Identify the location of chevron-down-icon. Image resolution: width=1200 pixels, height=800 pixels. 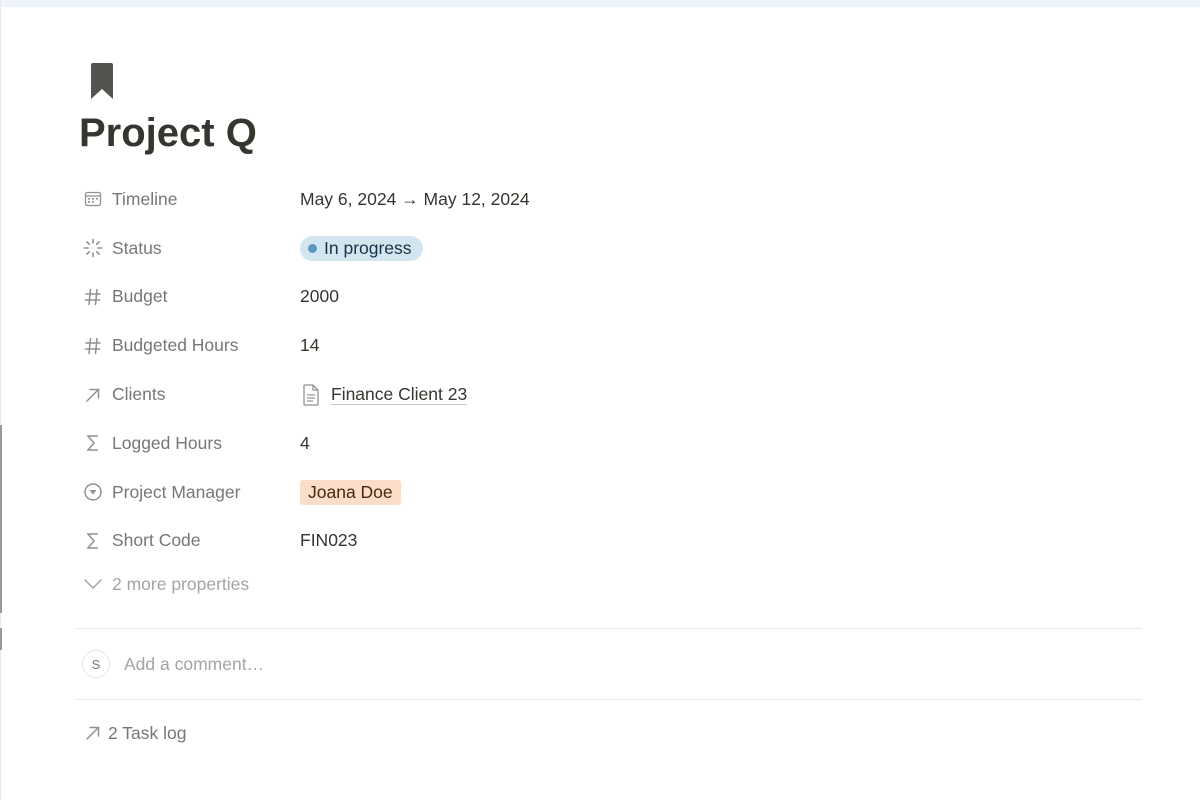
(93, 584).